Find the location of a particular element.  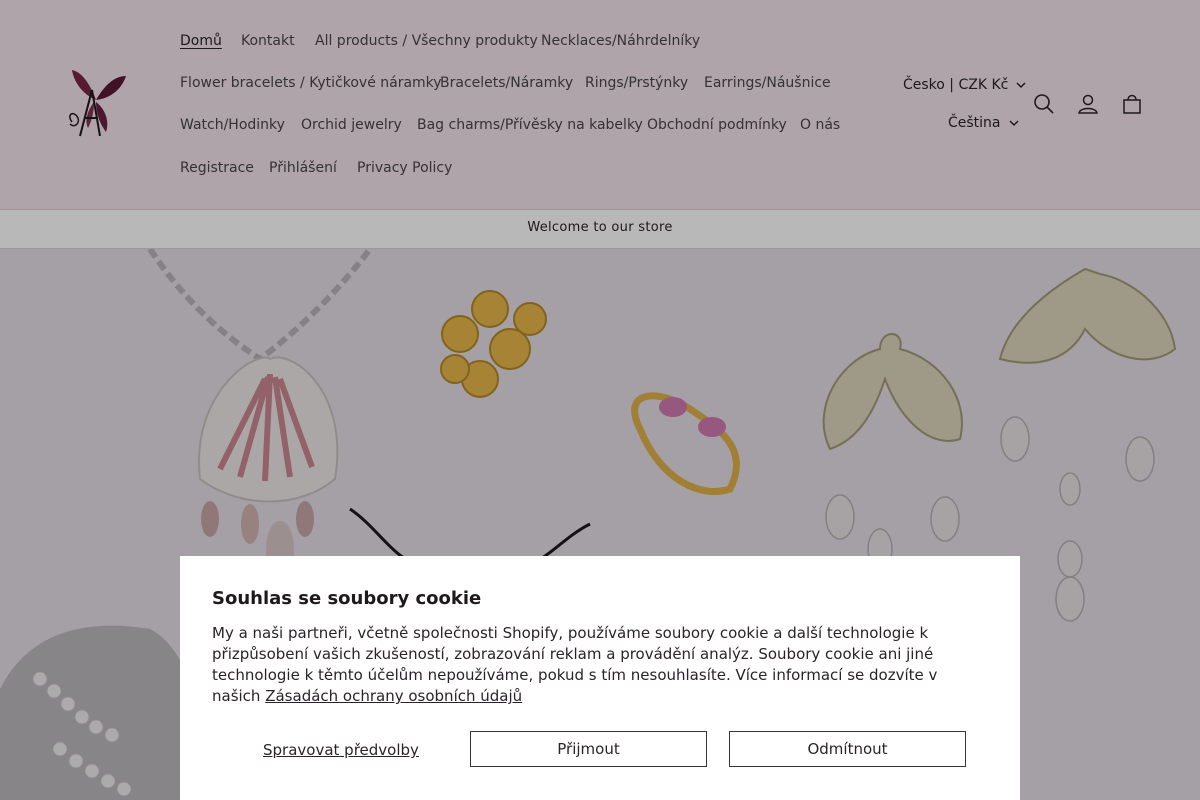

decline-button: Odmítnout is located at coordinates (847, 749).